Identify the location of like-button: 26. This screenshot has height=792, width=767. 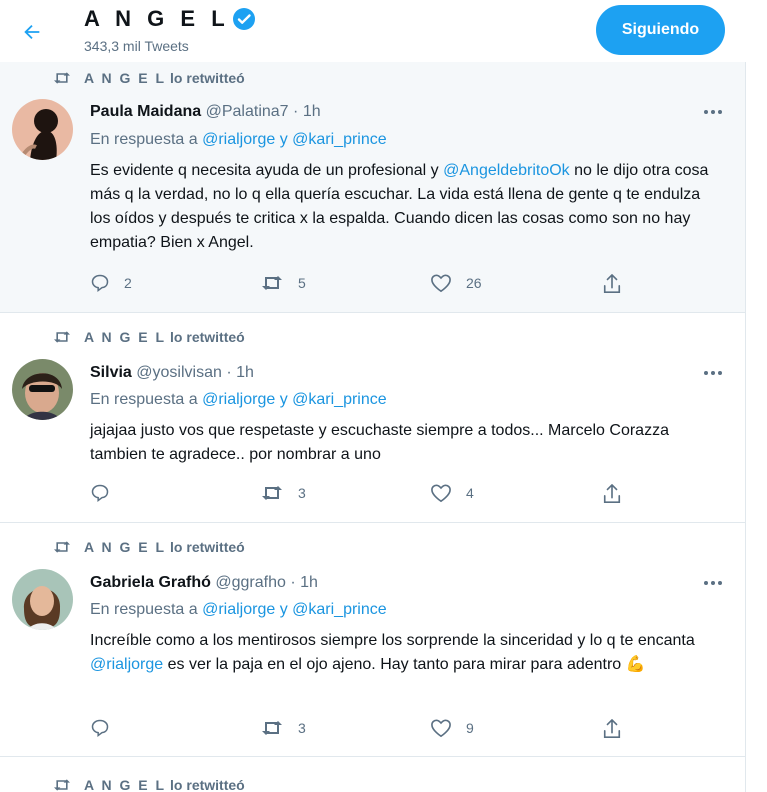
(456, 283).